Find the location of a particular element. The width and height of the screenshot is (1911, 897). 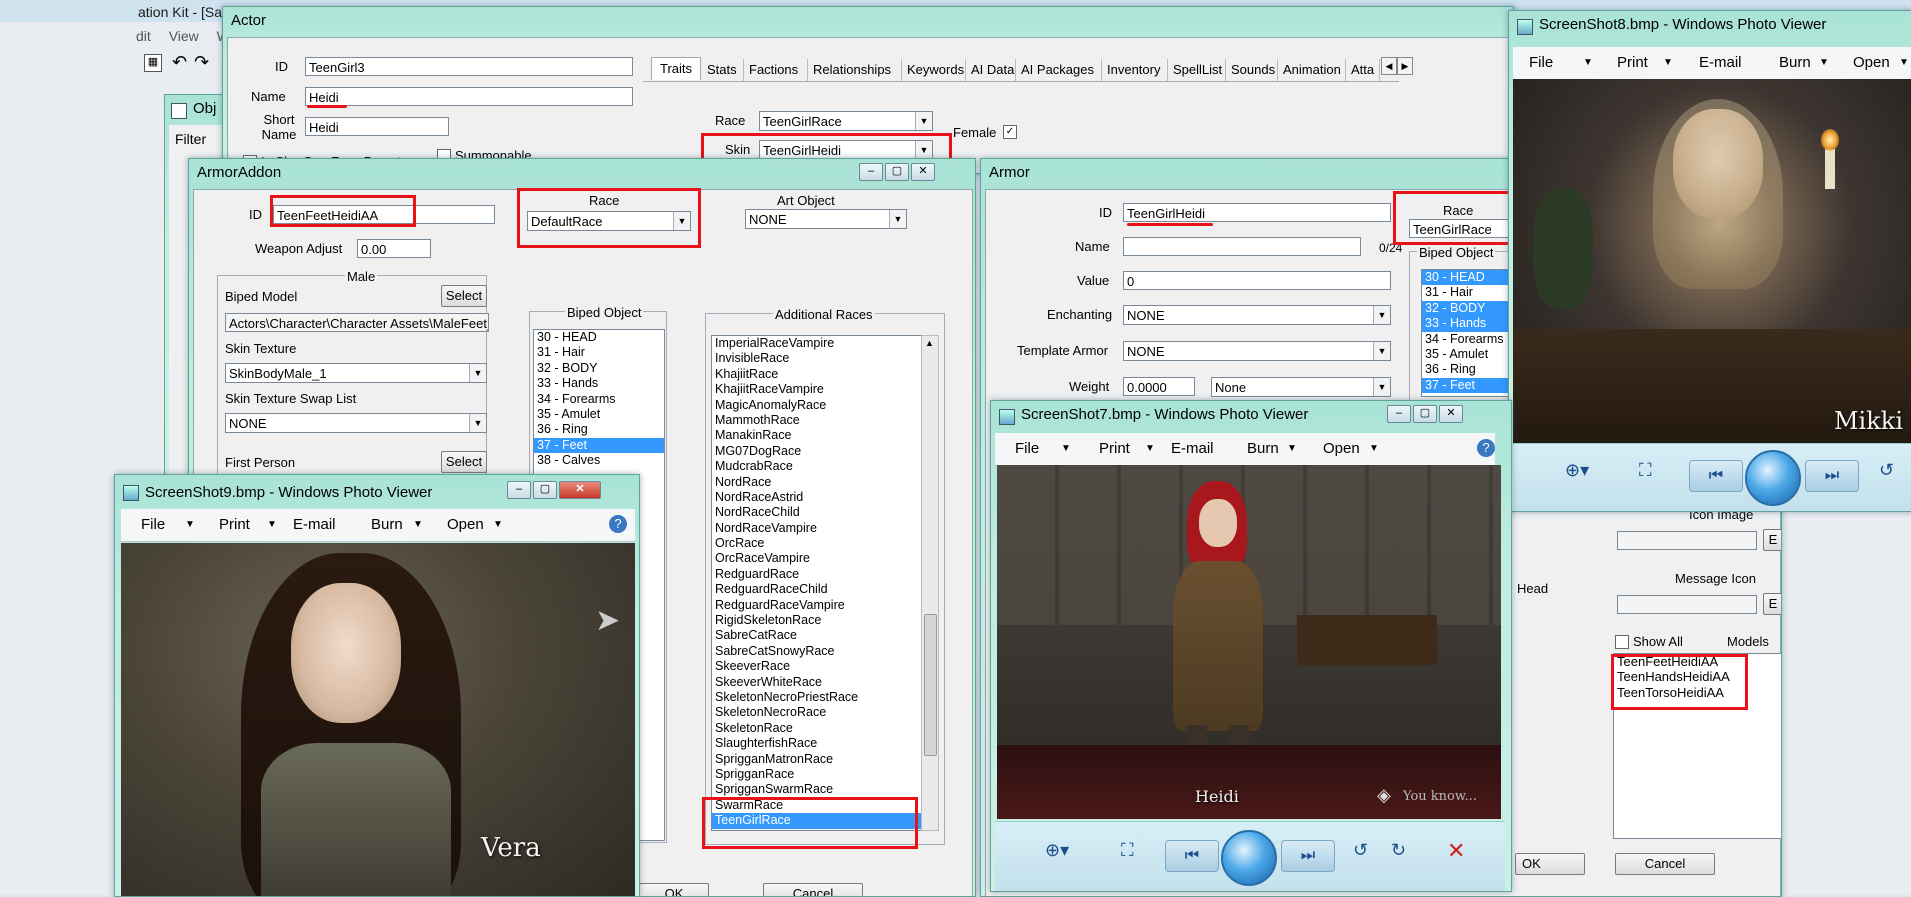

list-item: ImperialRaceVampire is located at coordinates (817, 343).